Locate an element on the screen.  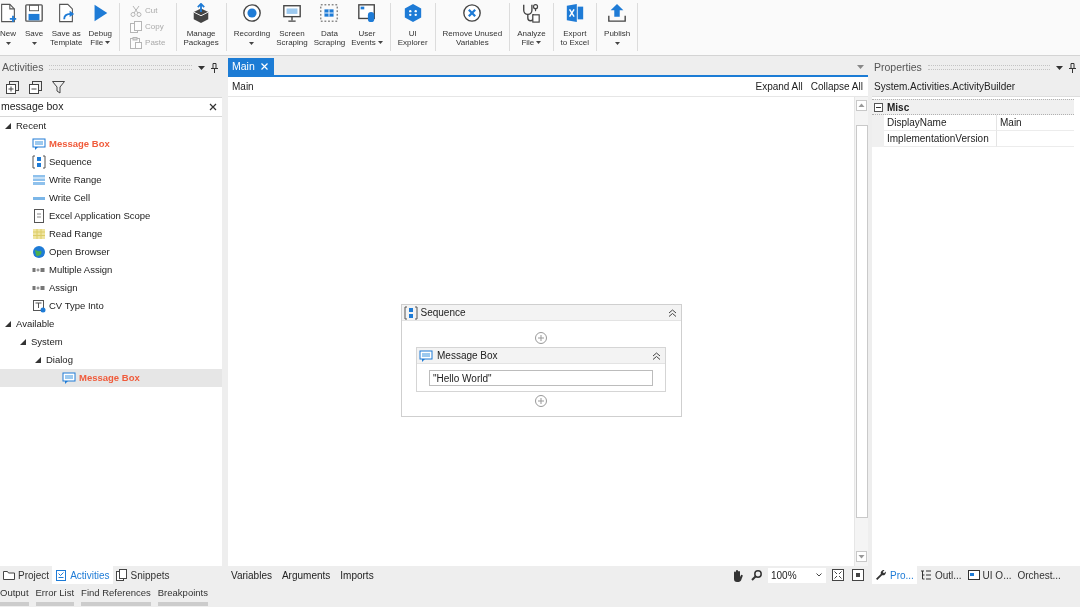
tree-item: Write Cell is located at coordinates (111, 198).